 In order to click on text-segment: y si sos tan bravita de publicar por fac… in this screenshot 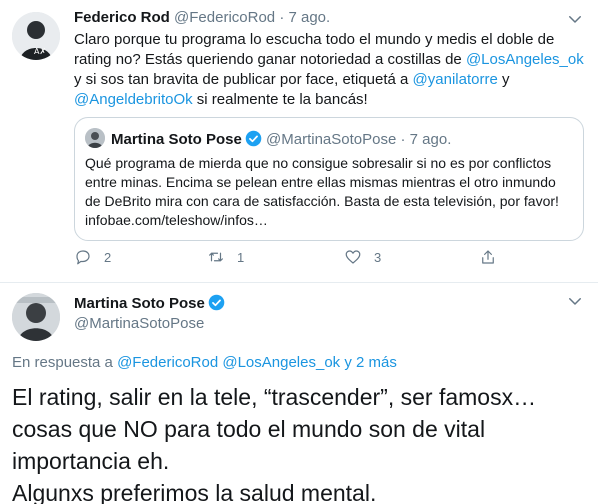, I will do `click(243, 79)`.